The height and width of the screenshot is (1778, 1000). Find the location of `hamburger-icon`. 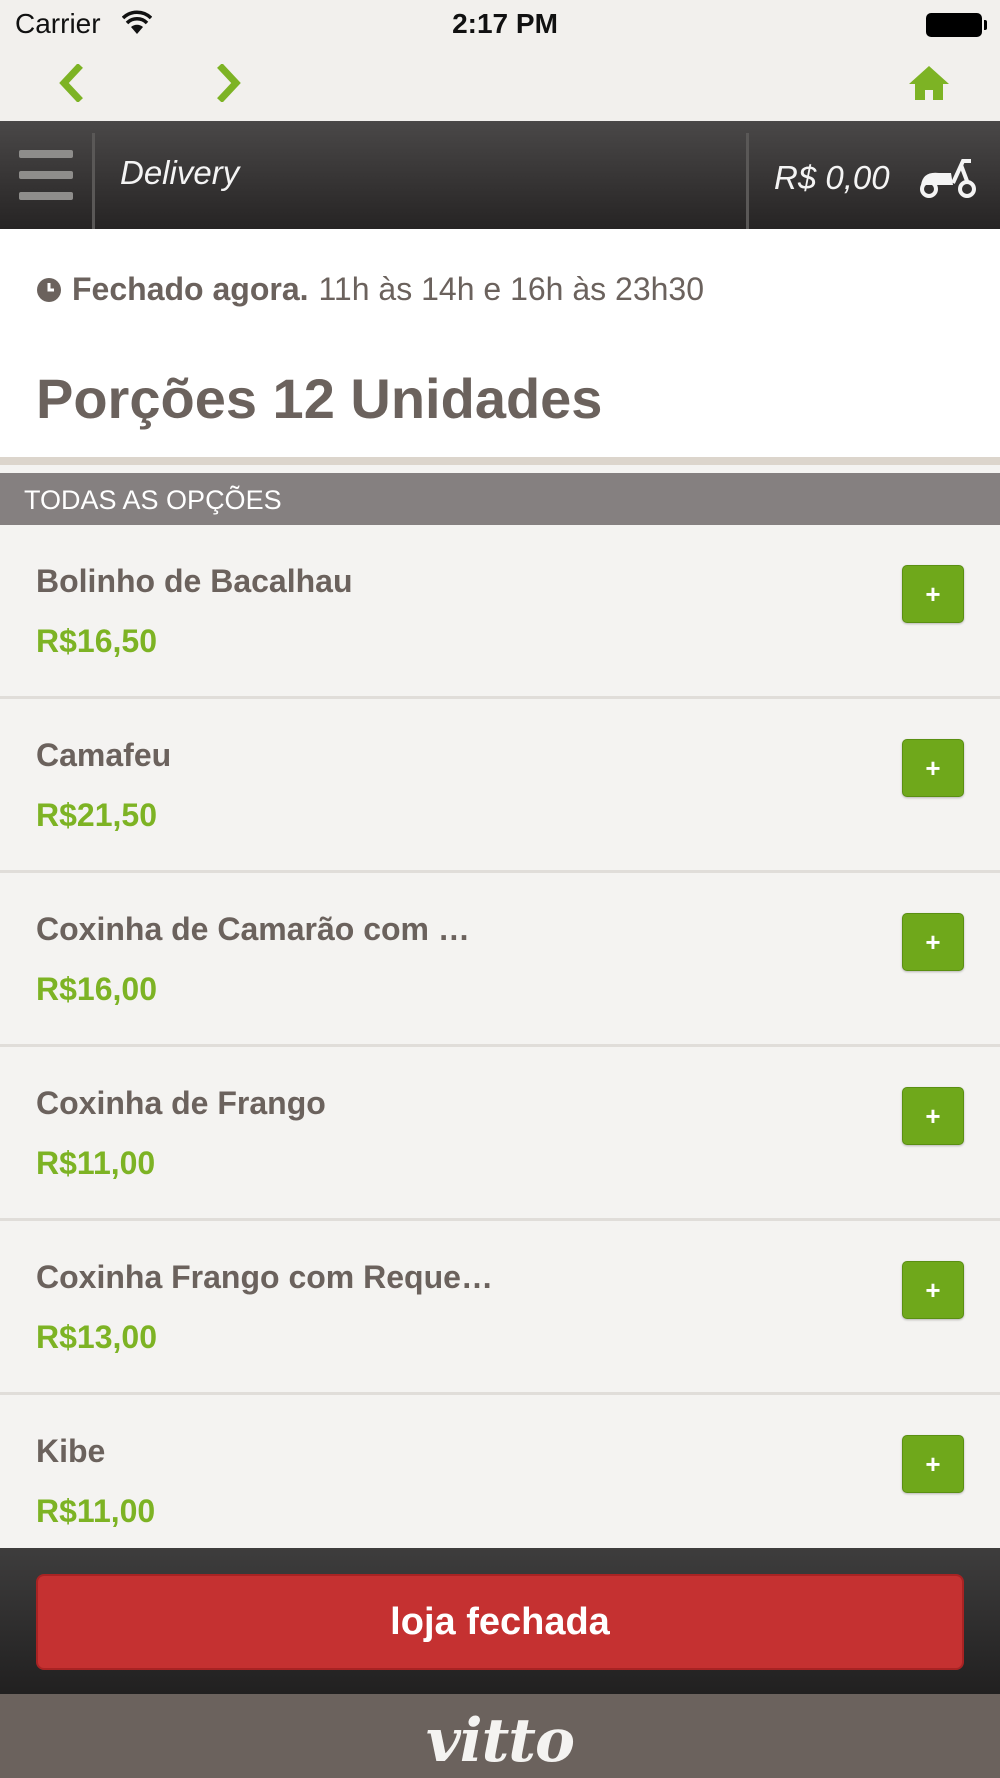

hamburger-icon is located at coordinates (46, 175).